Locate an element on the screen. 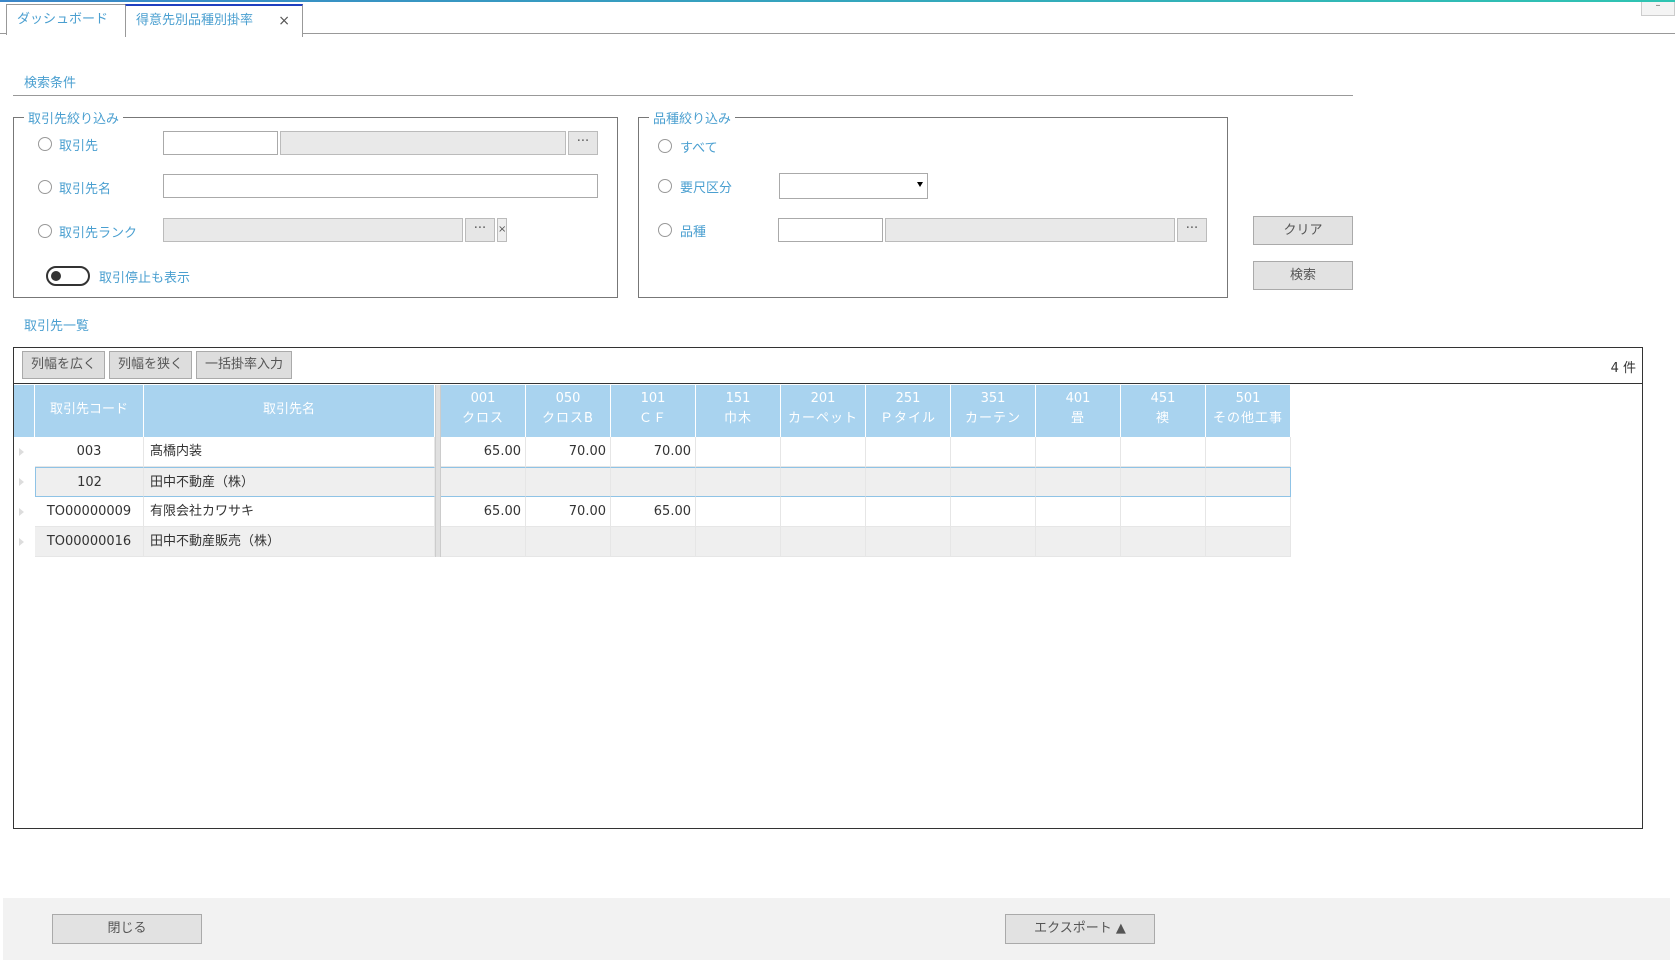  clear-button: クリア is located at coordinates (1303, 230).